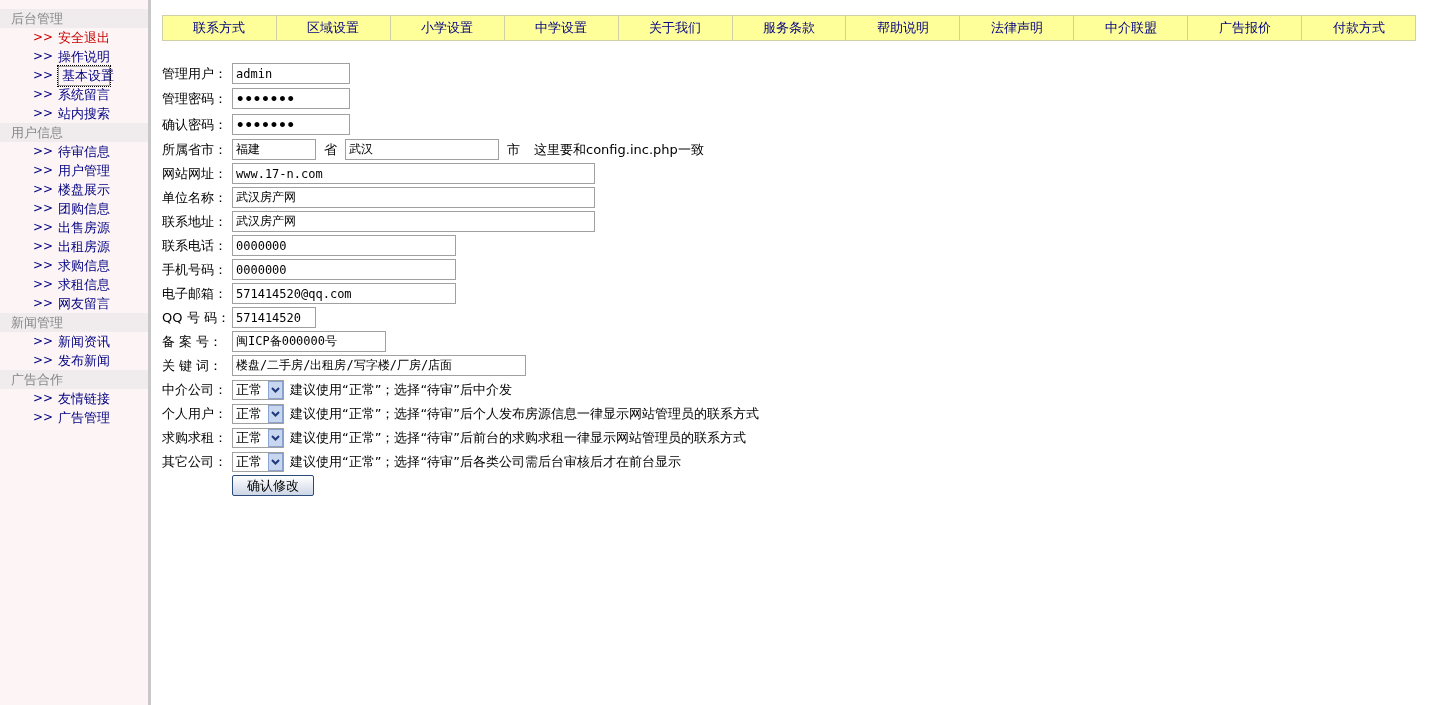 This screenshot has width=1444, height=705. What do you see at coordinates (274, 149) in the screenshot?
I see `province-field: 福建` at bounding box center [274, 149].